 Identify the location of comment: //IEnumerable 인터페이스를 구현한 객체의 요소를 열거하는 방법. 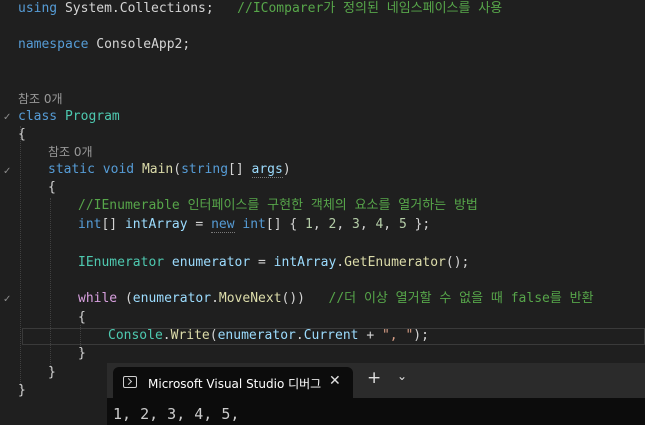
(278, 205).